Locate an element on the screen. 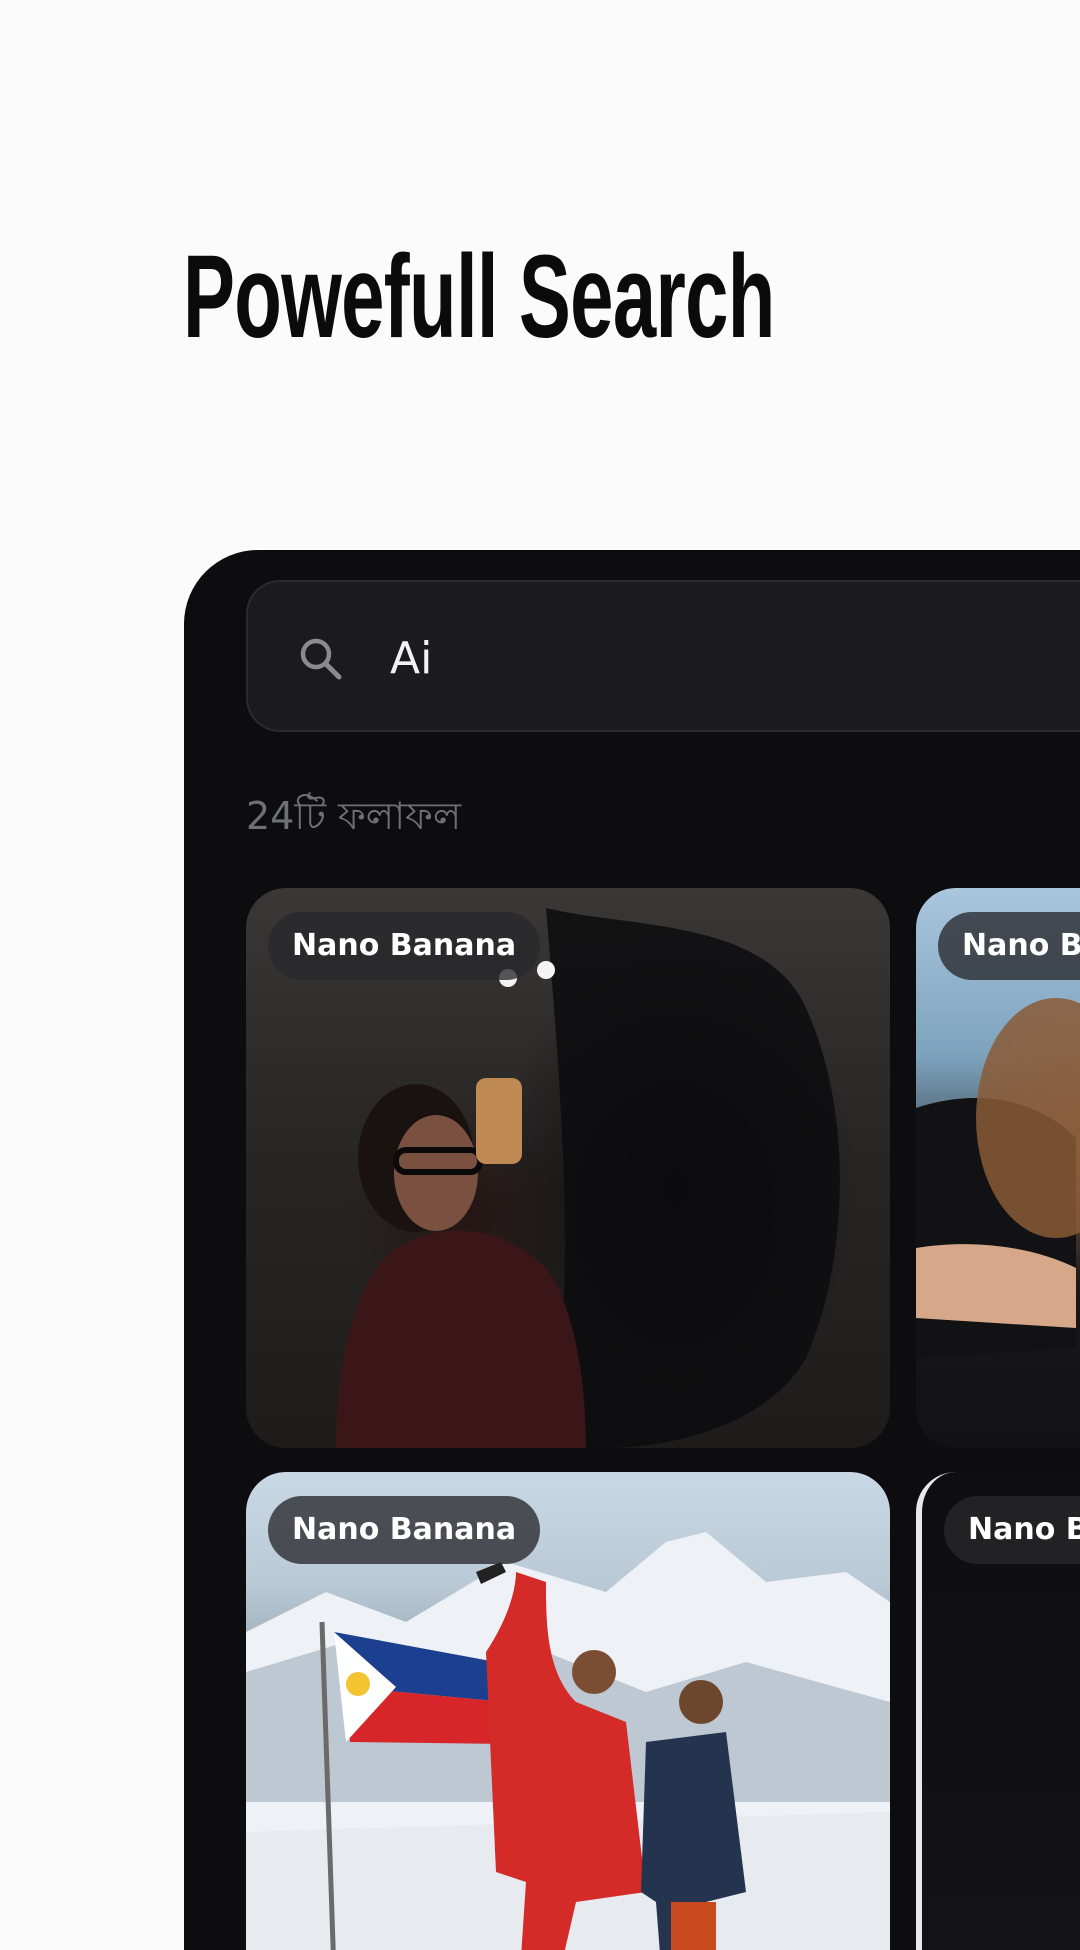 The image size is (1080, 1950). search-bar is located at coordinates (663, 656).